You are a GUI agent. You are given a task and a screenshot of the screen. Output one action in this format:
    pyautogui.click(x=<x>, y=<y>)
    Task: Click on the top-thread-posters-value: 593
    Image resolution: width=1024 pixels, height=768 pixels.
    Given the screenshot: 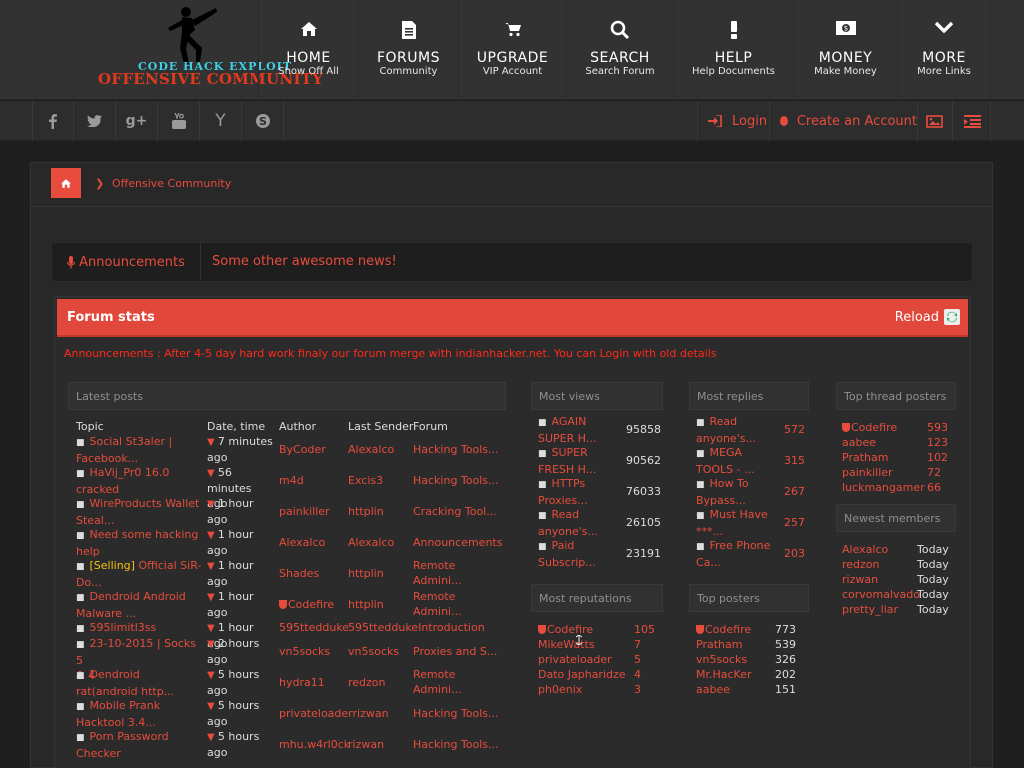 What is the action you would take?
    pyautogui.click(x=937, y=427)
    